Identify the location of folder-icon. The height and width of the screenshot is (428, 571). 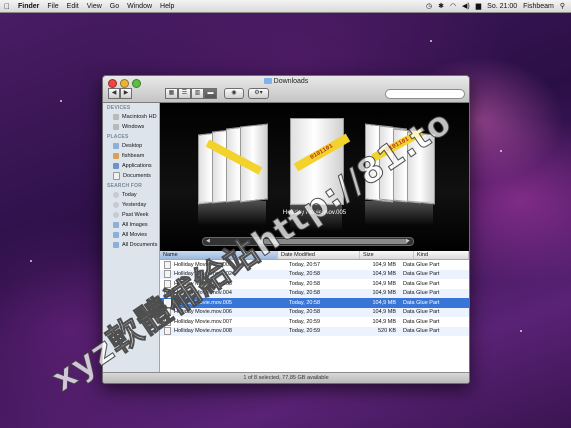
(267, 81).